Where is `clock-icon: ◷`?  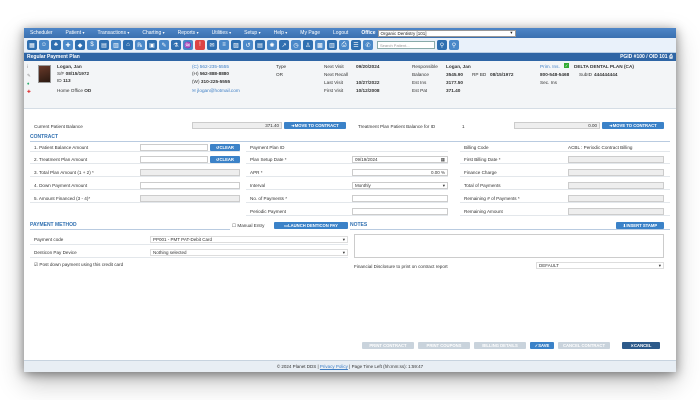 clock-icon: ◷ is located at coordinates (296, 45).